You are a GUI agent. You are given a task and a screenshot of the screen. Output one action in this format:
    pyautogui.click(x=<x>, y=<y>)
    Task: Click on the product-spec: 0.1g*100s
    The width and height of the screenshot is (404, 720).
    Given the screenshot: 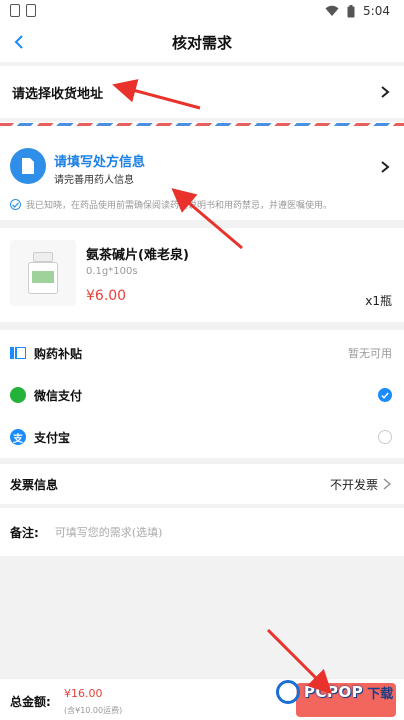 What is the action you would take?
    pyautogui.click(x=112, y=271)
    